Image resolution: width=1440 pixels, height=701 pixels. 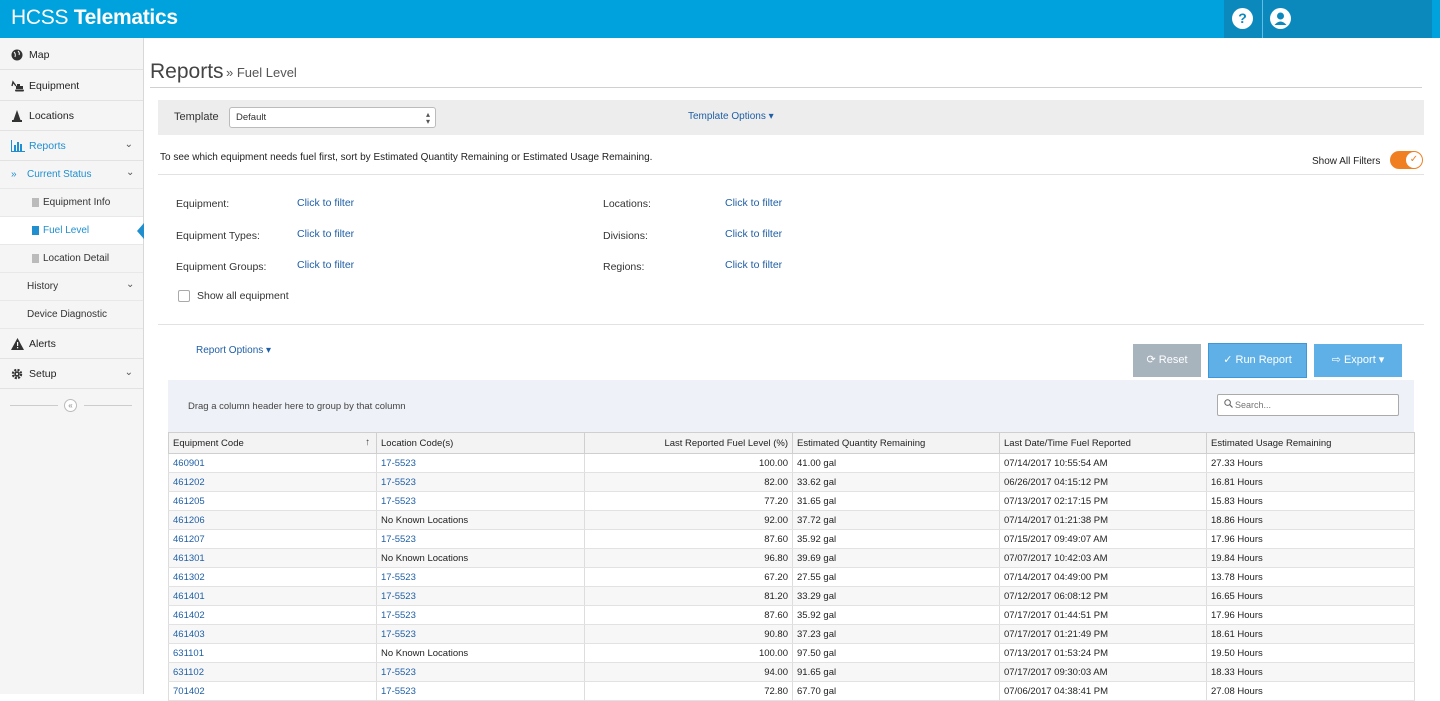 What do you see at coordinates (1310, 577) in the screenshot?
I see `usage-remaining-cell: 13.78 Hours` at bounding box center [1310, 577].